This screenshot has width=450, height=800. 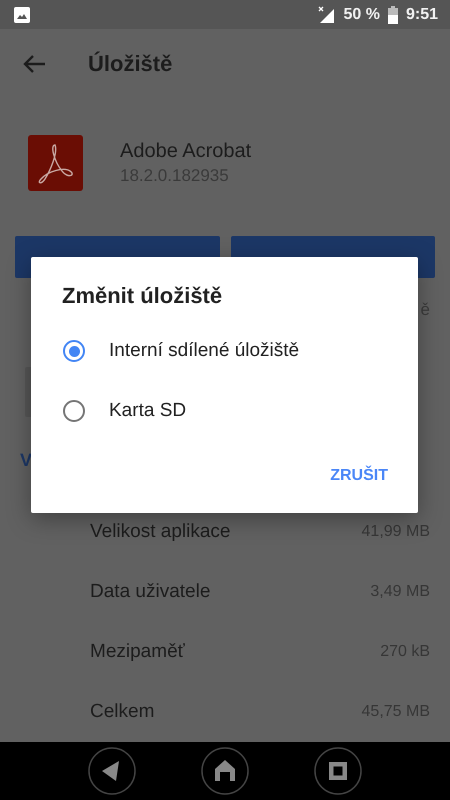 I want to click on recents-icon, so click(x=338, y=770).